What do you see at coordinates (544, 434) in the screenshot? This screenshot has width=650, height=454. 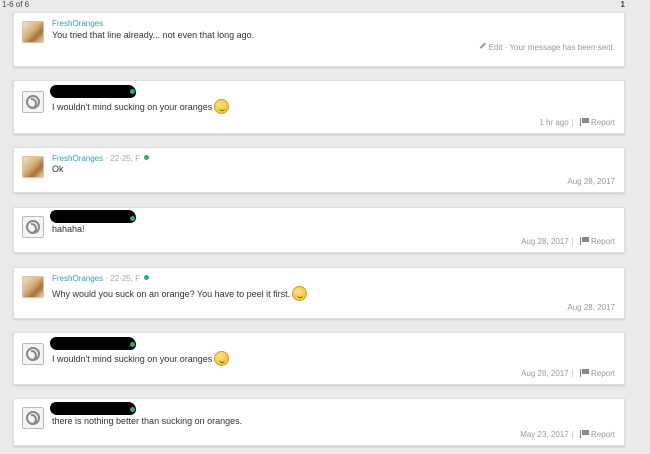 I see `timestamp: May 23, 2017` at bounding box center [544, 434].